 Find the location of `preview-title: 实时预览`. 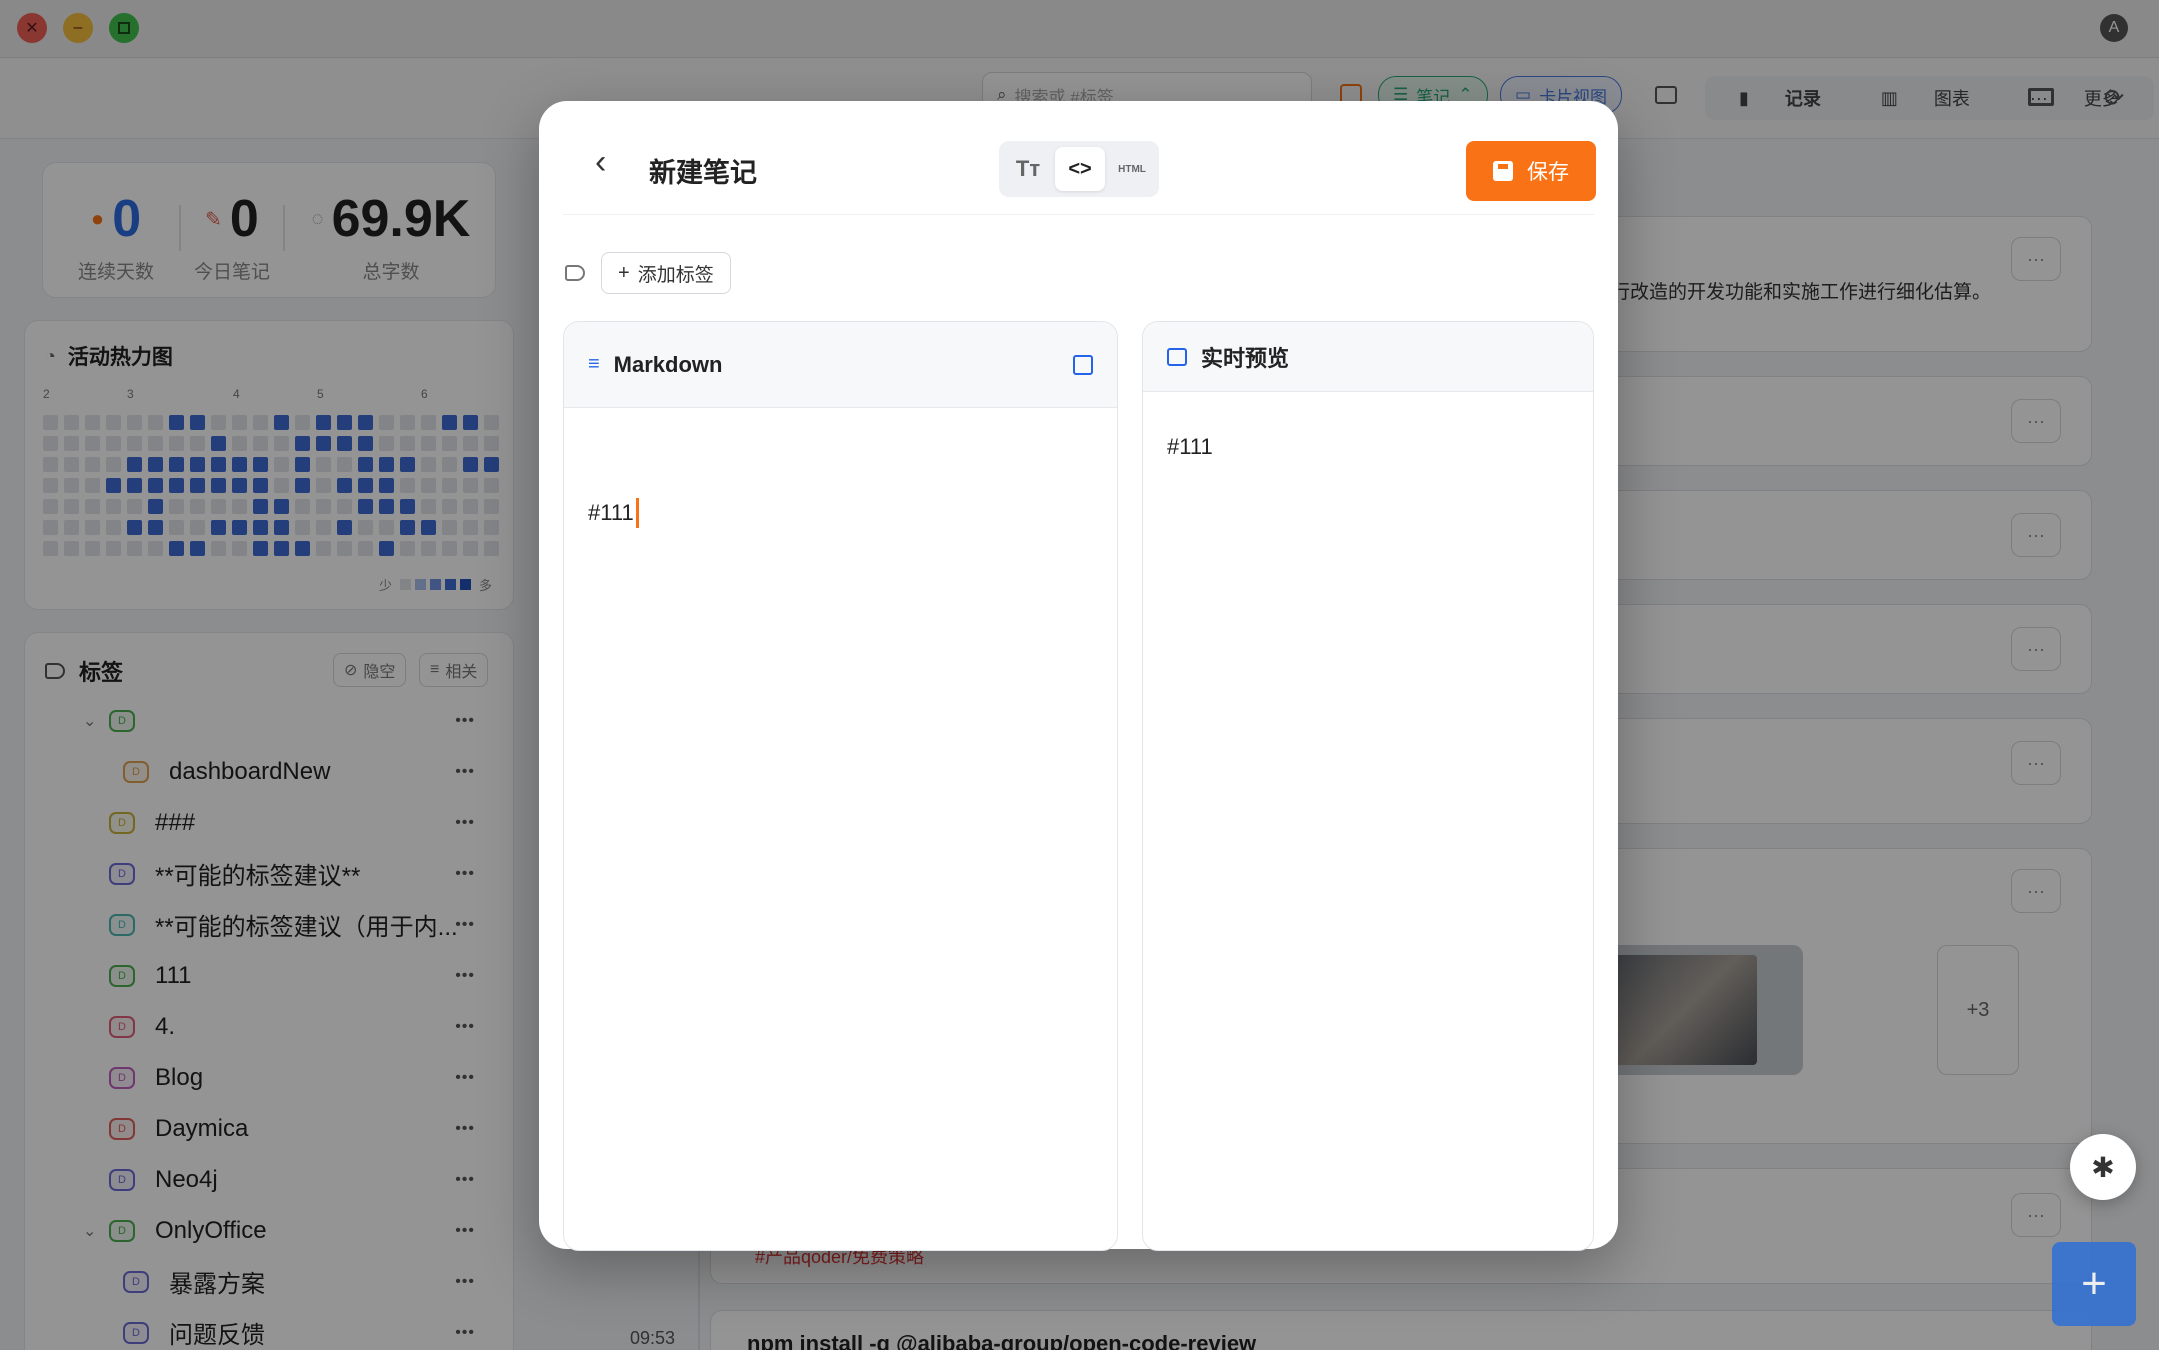

preview-title: 实时预览 is located at coordinates (1245, 358).